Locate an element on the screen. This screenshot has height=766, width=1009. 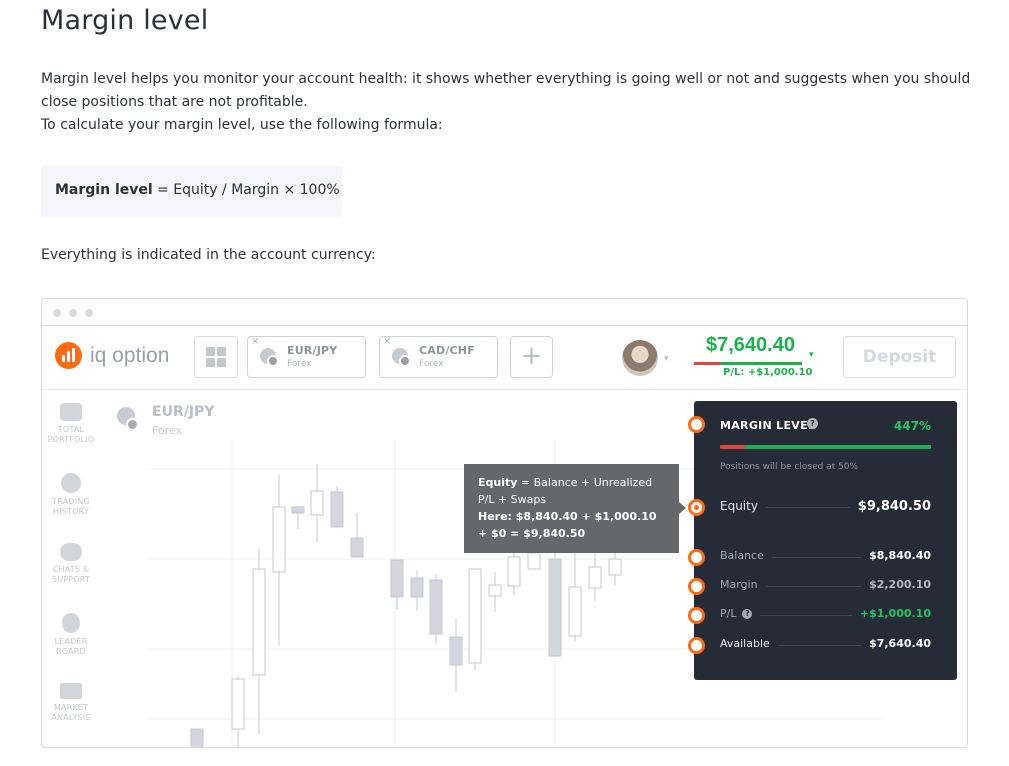
formula-label: Margin level is located at coordinates (104, 190).